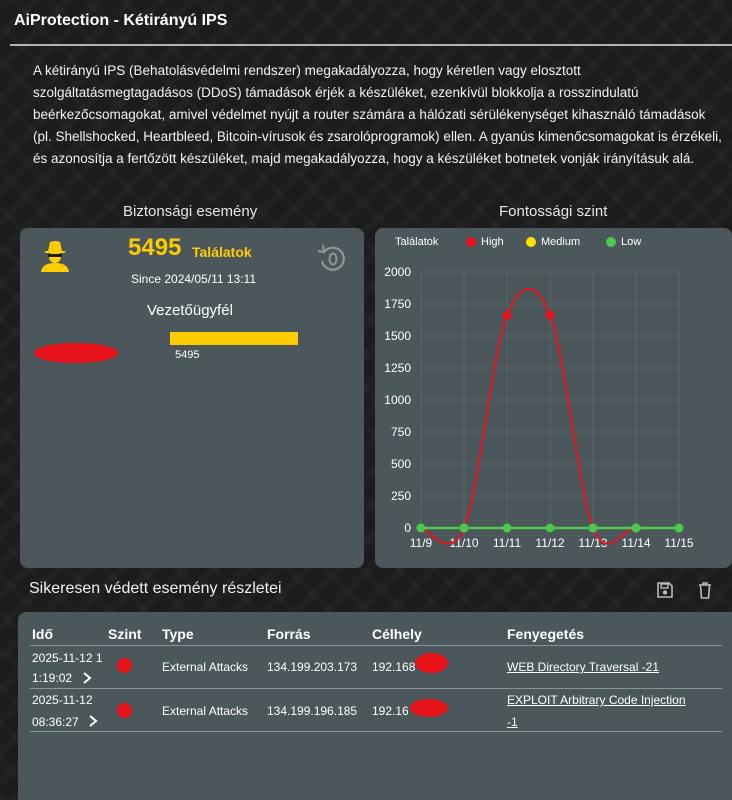 The width and height of the screenshot is (732, 800). What do you see at coordinates (190, 211) in the screenshot?
I see `security-event-title: Biztonsági esemény` at bounding box center [190, 211].